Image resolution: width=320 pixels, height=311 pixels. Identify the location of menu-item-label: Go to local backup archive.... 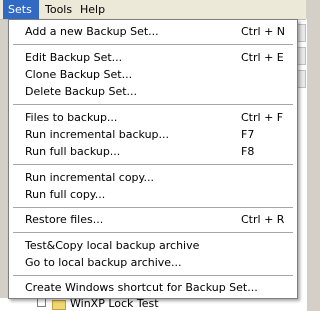
(103, 262).